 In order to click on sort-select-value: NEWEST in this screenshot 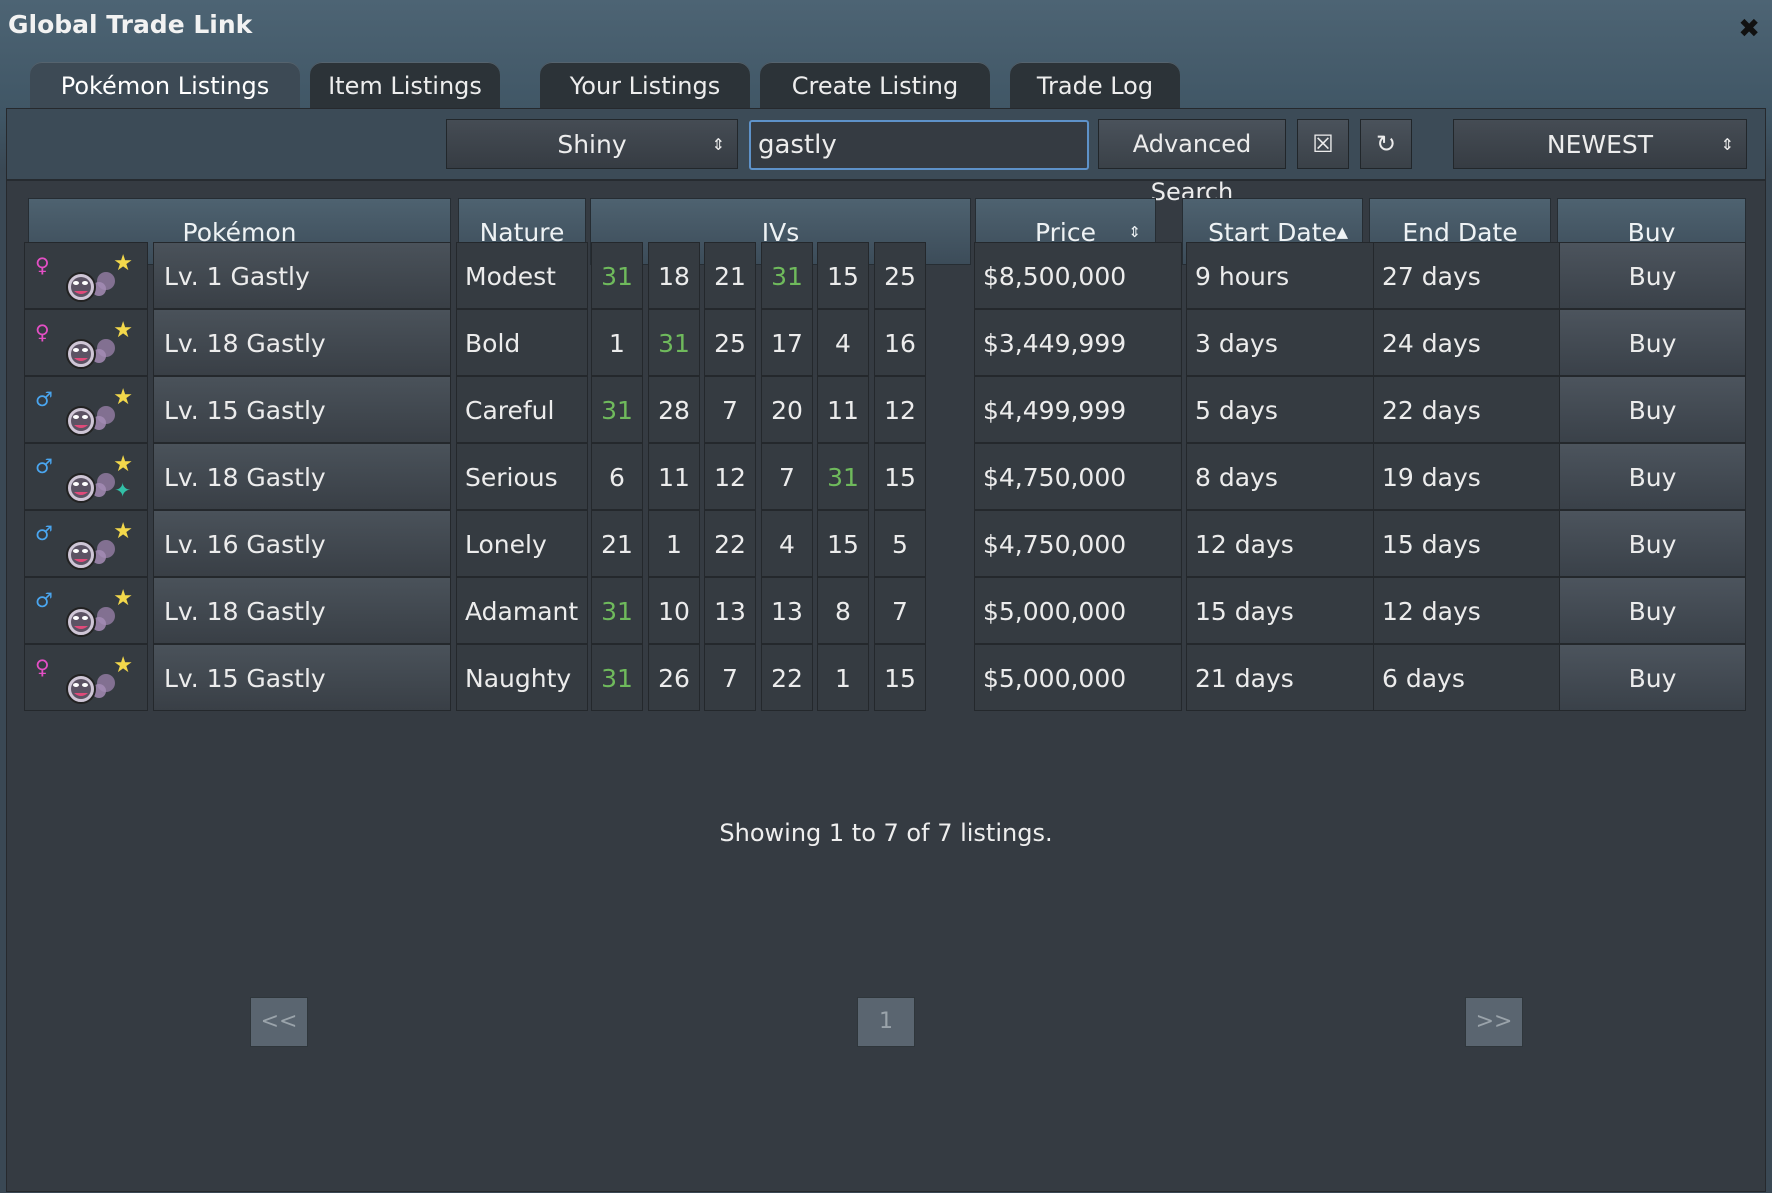, I will do `click(1600, 144)`.